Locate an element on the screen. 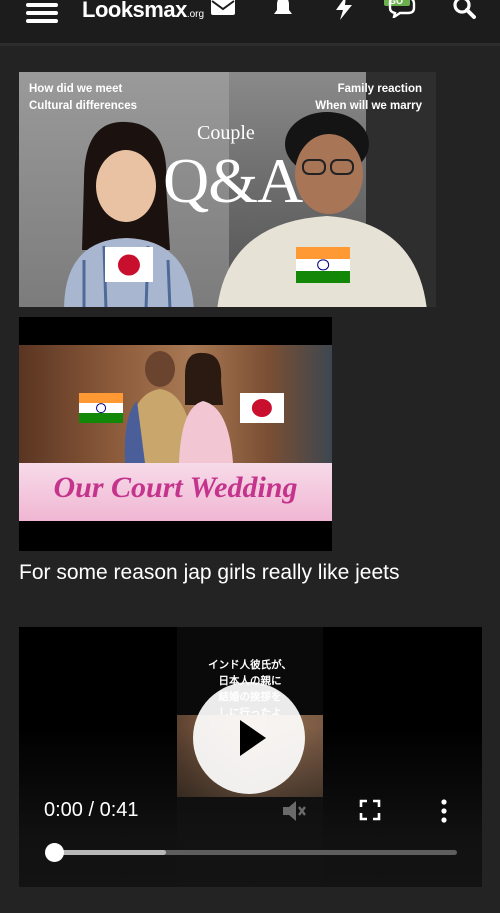 The image size is (500, 913). volume-muted-icon is located at coordinates (294, 811).